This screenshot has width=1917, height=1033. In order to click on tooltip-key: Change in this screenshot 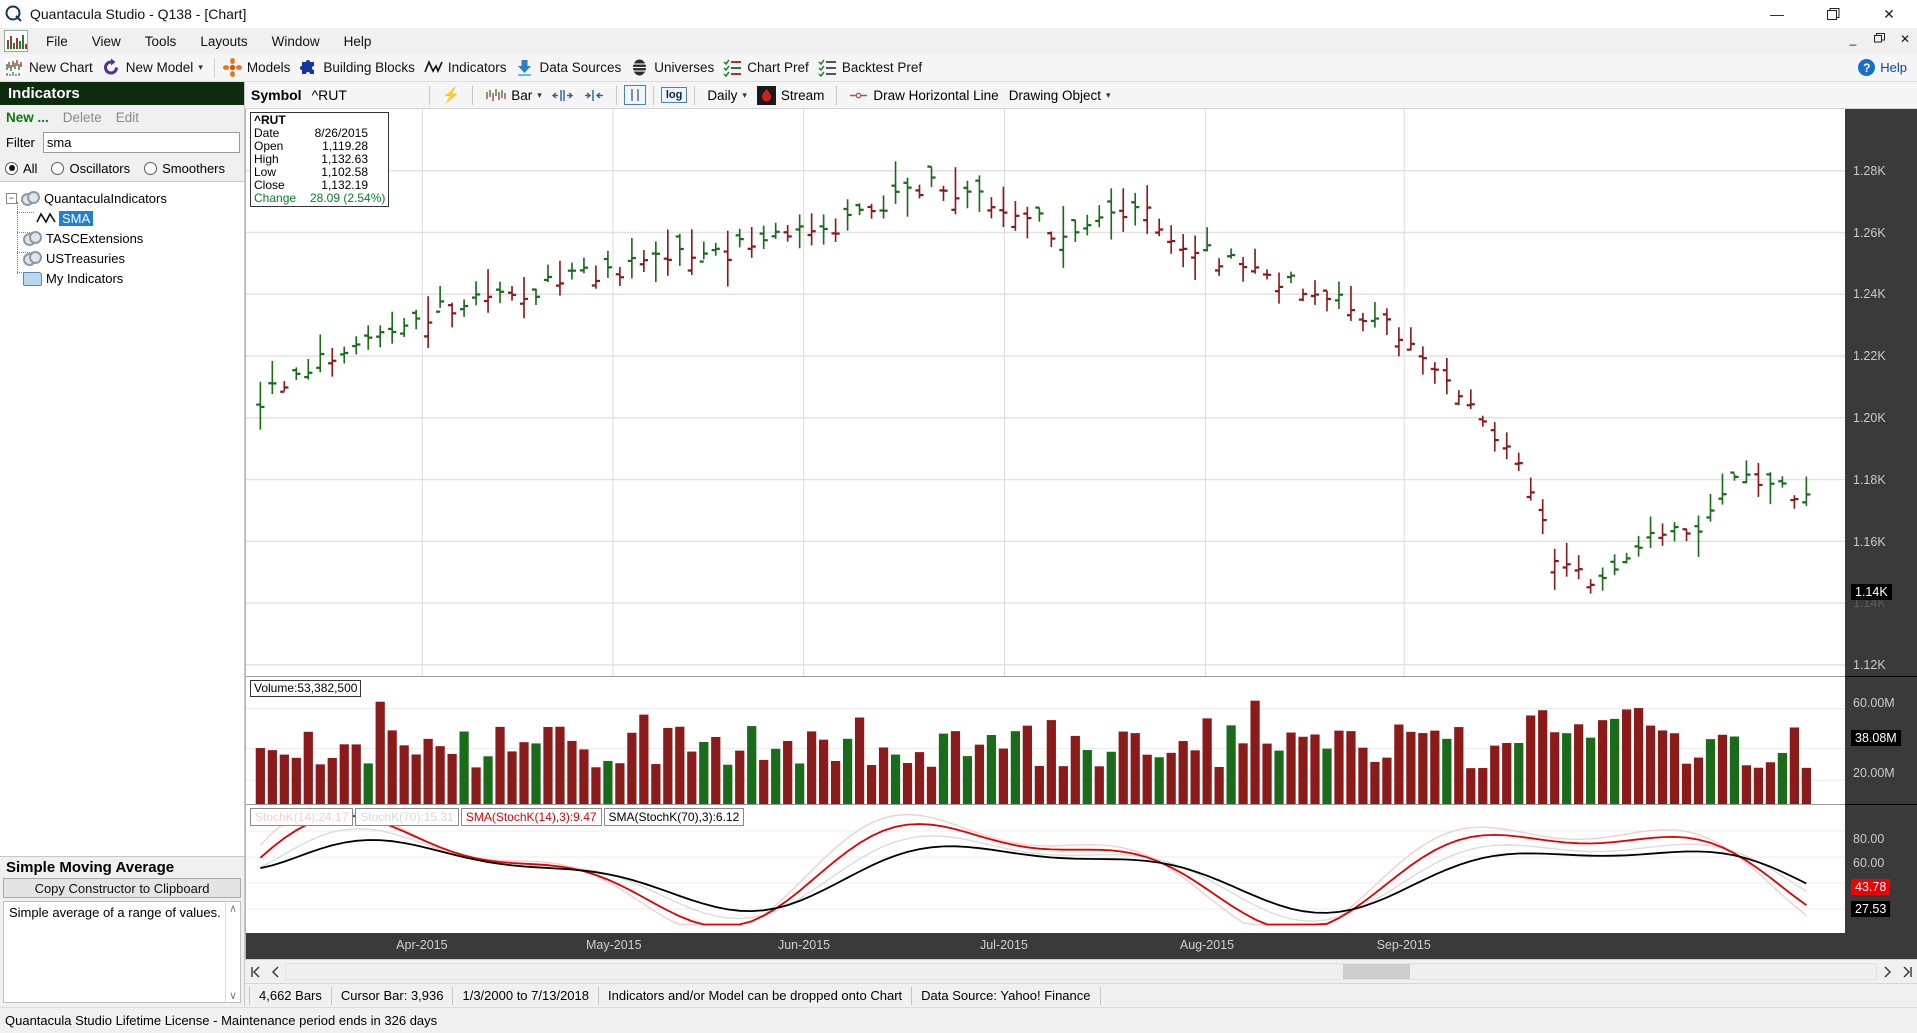, I will do `click(275, 198)`.